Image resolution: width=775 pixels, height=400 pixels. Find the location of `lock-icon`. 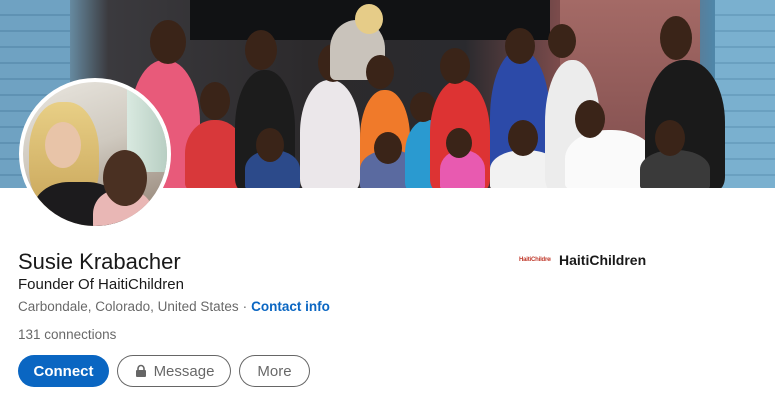

lock-icon is located at coordinates (141, 371).